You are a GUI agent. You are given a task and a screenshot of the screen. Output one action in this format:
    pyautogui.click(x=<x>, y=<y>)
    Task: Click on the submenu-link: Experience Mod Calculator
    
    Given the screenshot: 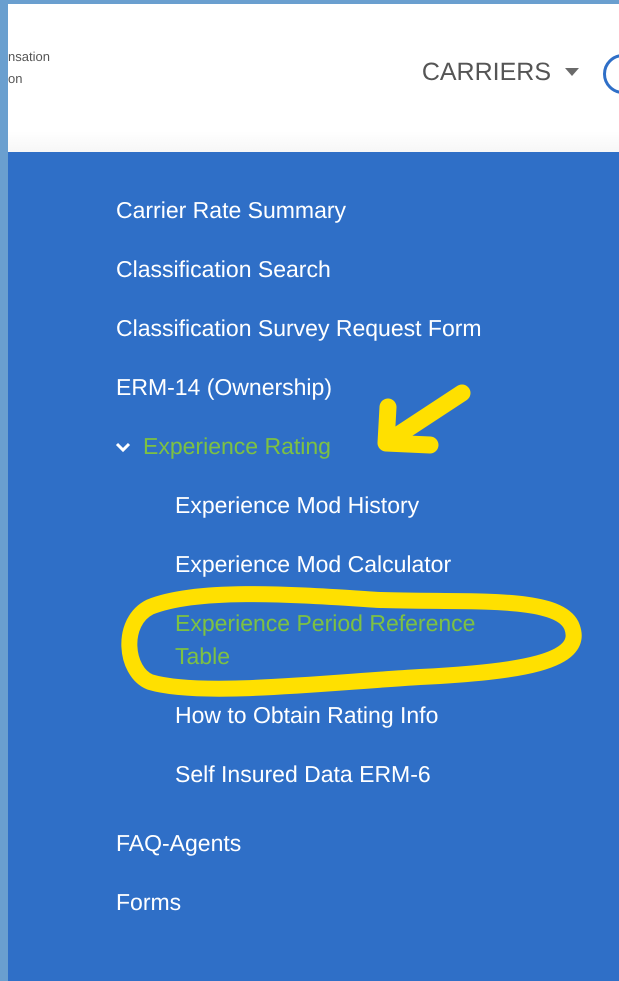 What is the action you would take?
    pyautogui.click(x=313, y=564)
    